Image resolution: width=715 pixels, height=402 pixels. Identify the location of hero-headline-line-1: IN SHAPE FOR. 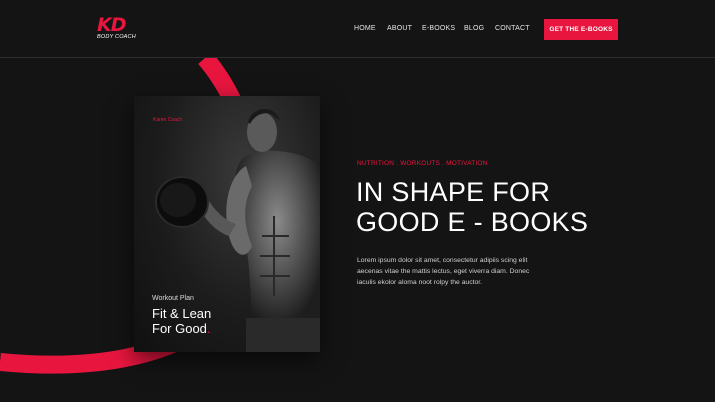
(453, 192).